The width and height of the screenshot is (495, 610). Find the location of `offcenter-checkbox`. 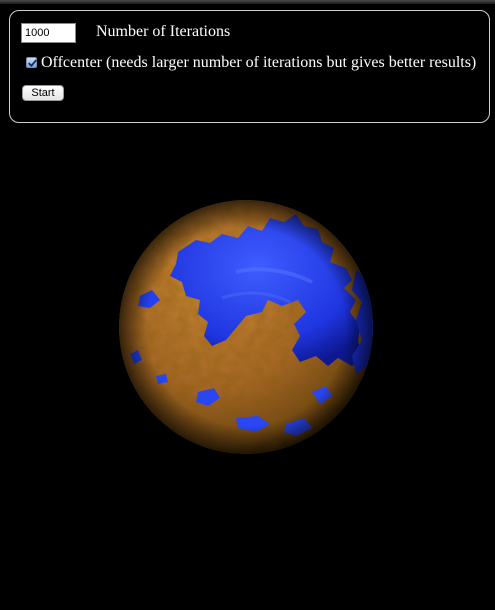

offcenter-checkbox is located at coordinates (31, 62).